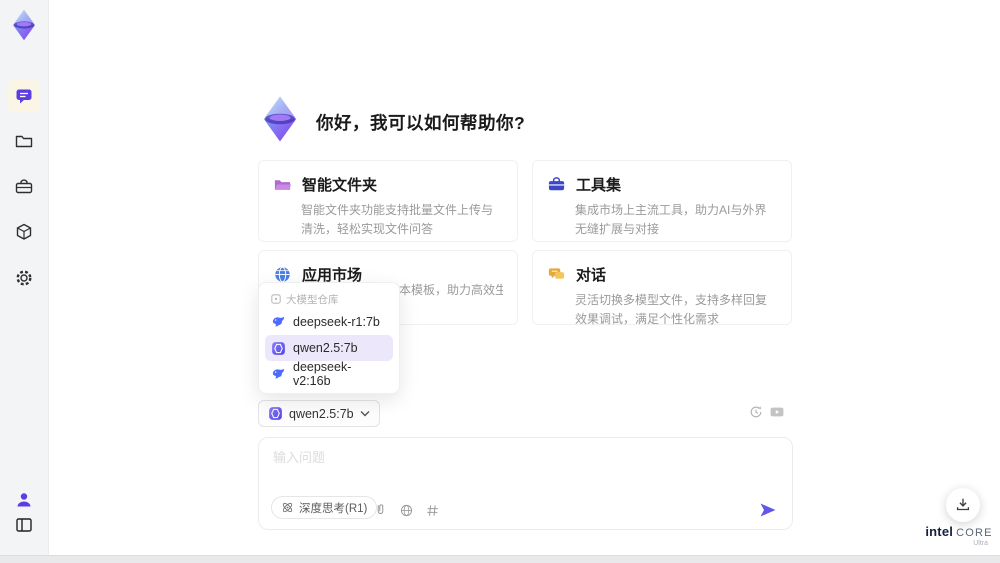 Image resolution: width=1000 pixels, height=563 pixels. I want to click on sidebar-item-toolbox, so click(24, 187).